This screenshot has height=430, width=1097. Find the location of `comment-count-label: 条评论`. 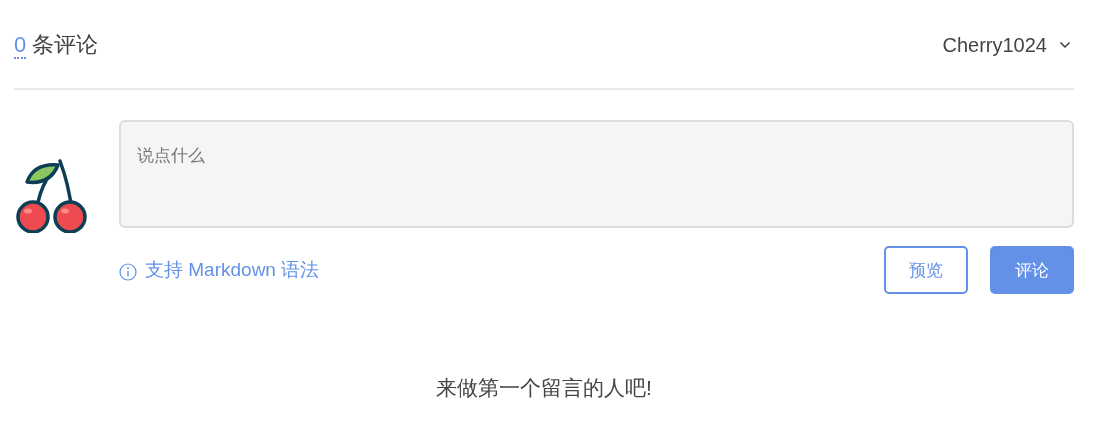

comment-count-label: 条评论 is located at coordinates (65, 45).